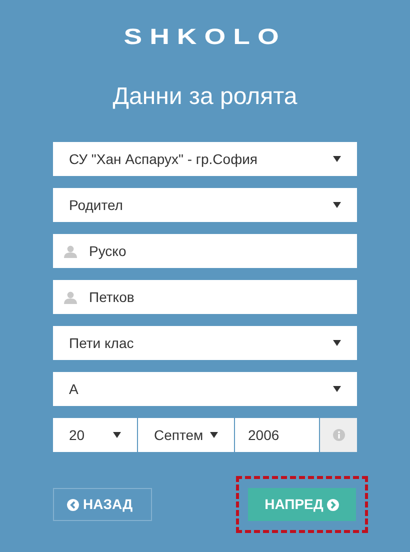 Image resolution: width=410 pixels, height=552 pixels. What do you see at coordinates (277, 435) in the screenshot?
I see `year-field: 2006` at bounding box center [277, 435].